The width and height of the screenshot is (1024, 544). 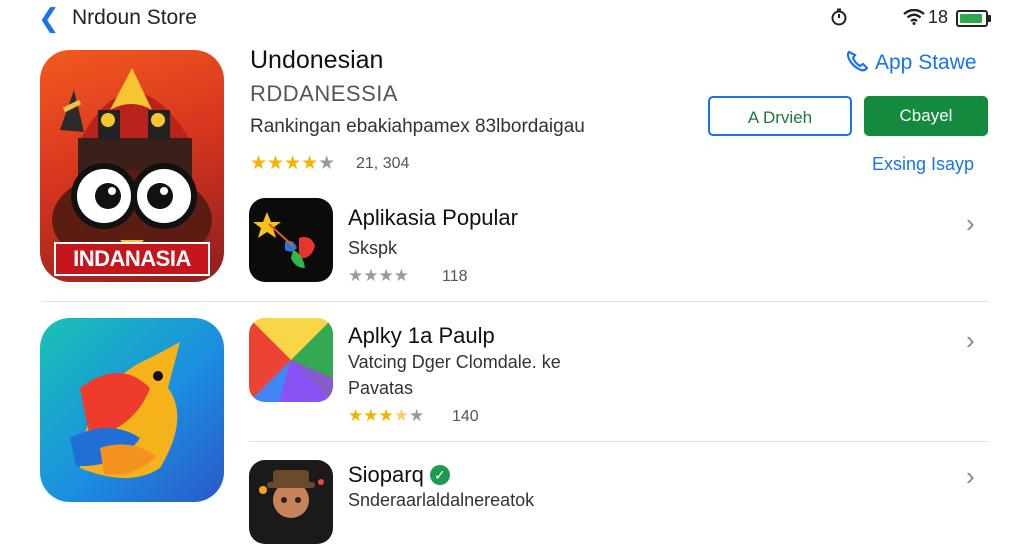 What do you see at coordinates (49, 18) in the screenshot?
I see `chevron-left-icon: ❮` at bounding box center [49, 18].